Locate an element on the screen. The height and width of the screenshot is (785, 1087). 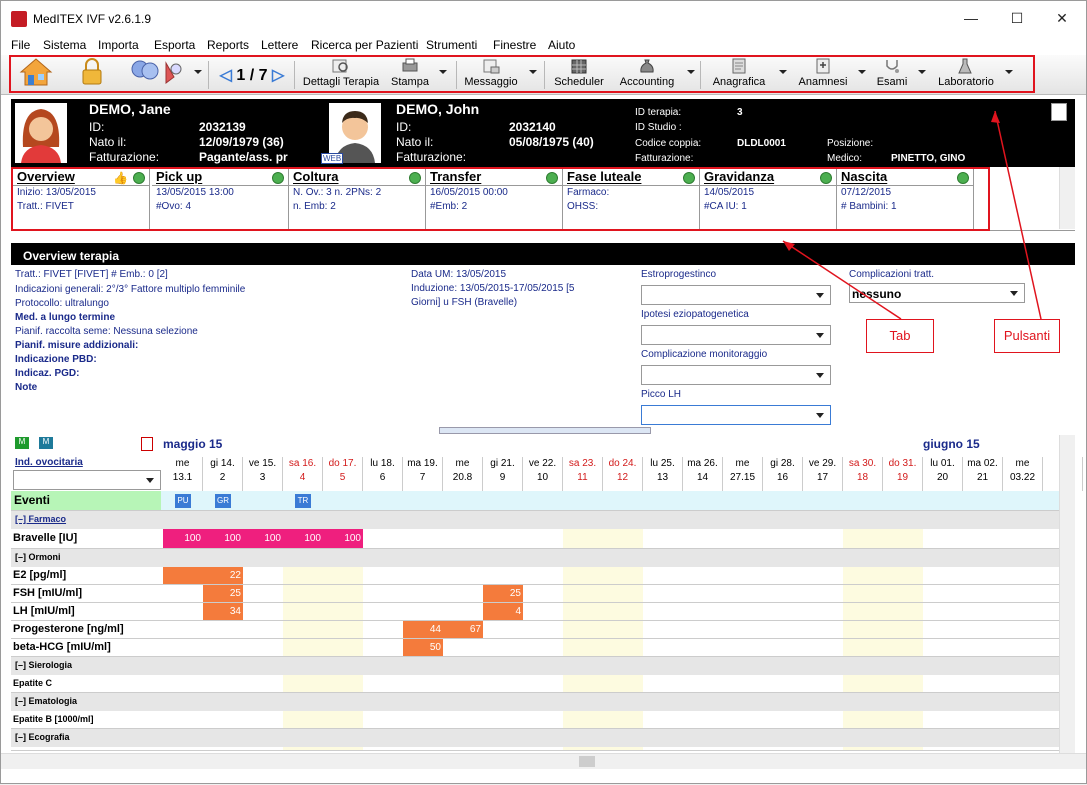
day-column-header: gi 14. 2 is located at coordinates (223, 474).